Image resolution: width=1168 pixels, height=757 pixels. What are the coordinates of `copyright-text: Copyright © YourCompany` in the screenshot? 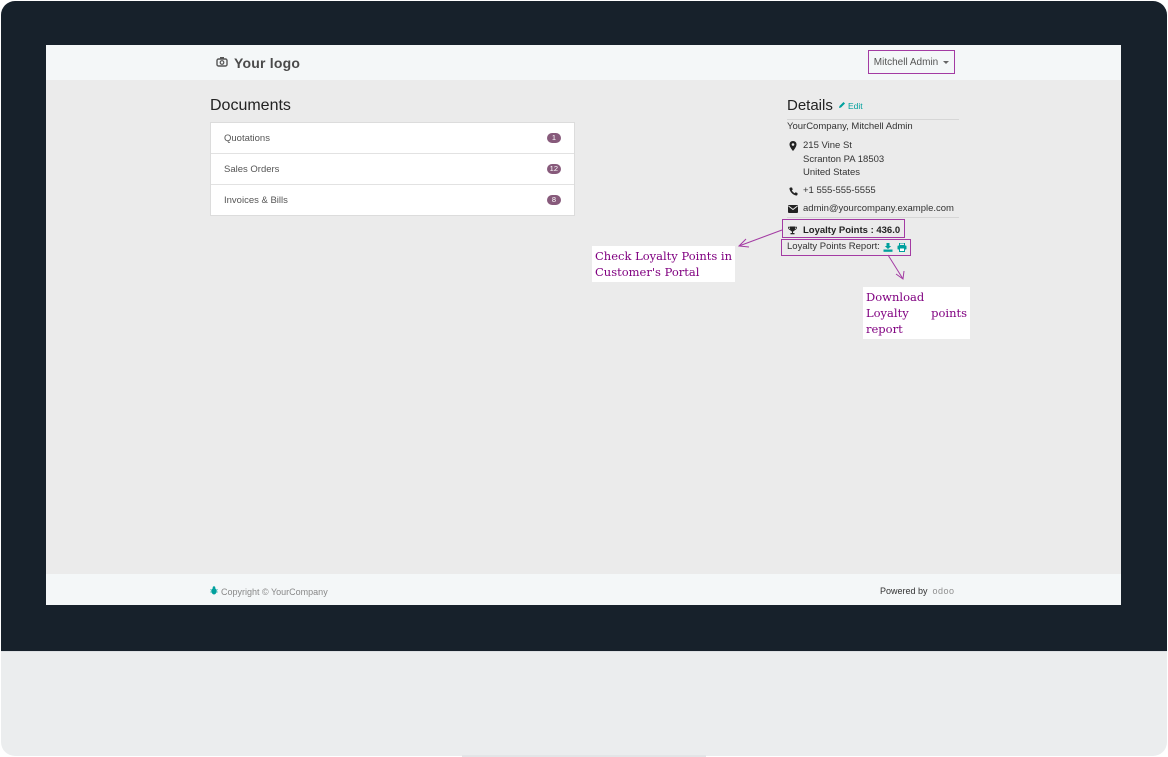 It's located at (274, 591).